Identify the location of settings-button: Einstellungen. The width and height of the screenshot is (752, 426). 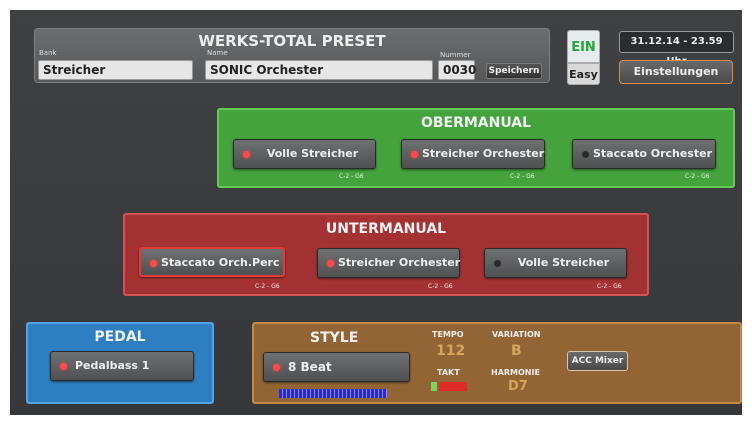
(676, 72).